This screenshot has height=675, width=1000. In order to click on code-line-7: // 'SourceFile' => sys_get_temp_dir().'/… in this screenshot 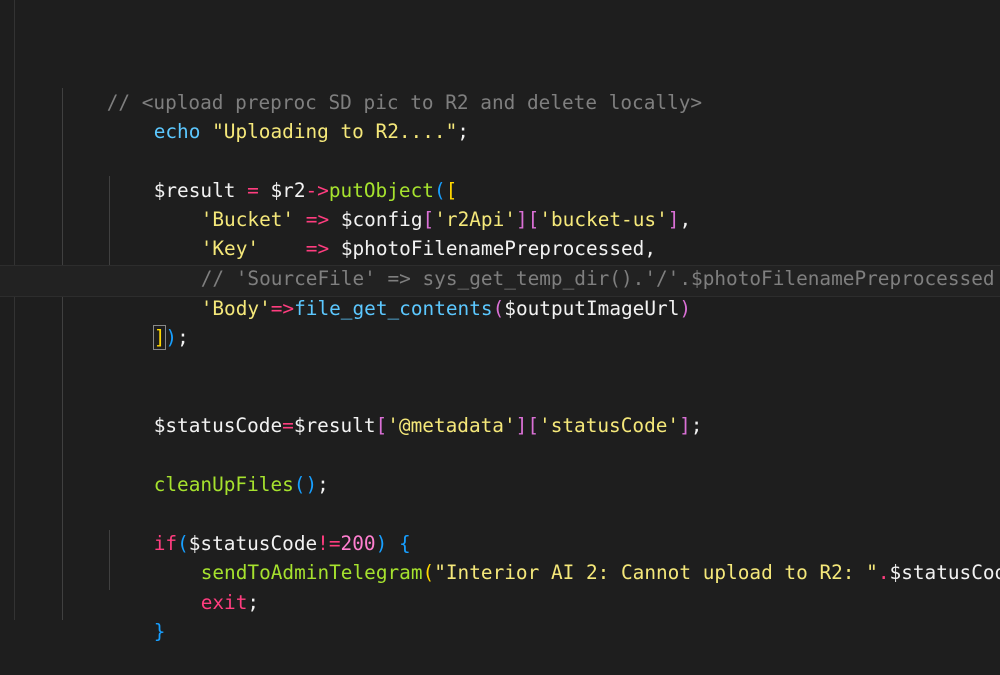, I will do `click(574, 262)`.